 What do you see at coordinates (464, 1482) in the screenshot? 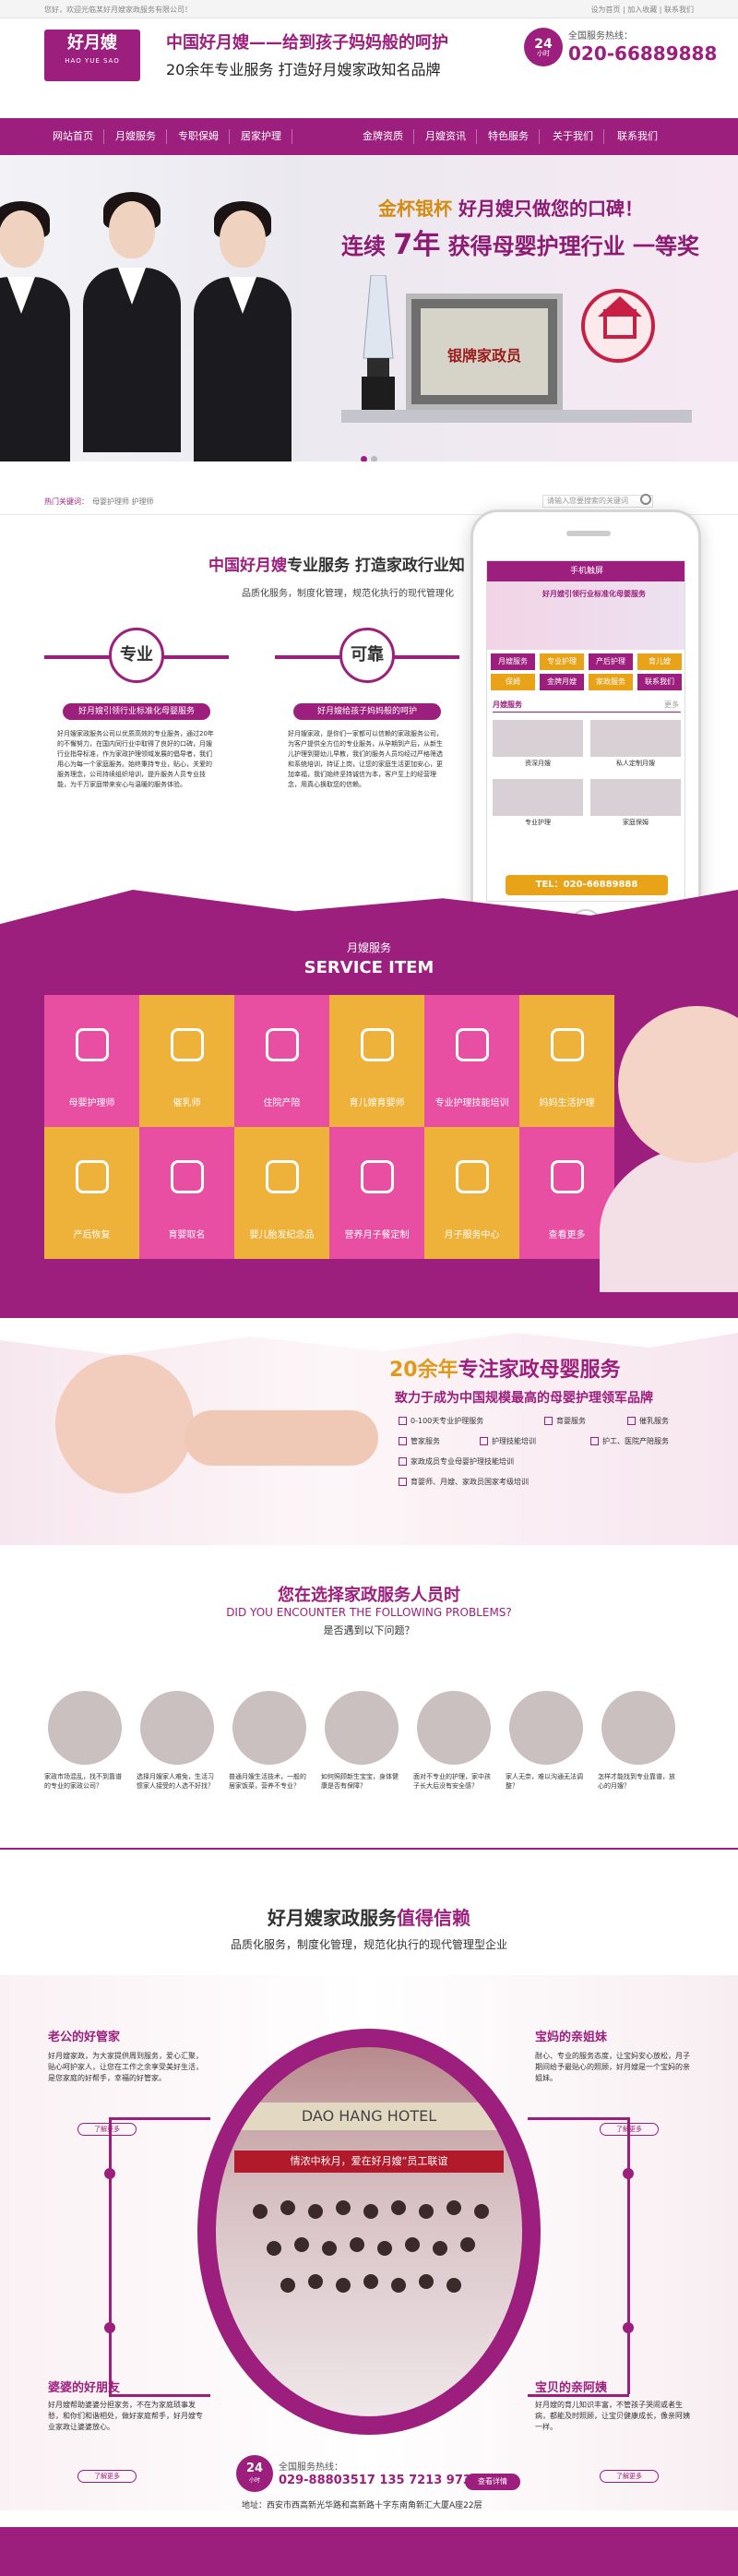
I see `pro-list-item: 育婴师、月嫂、家政员国家考级培训` at bounding box center [464, 1482].